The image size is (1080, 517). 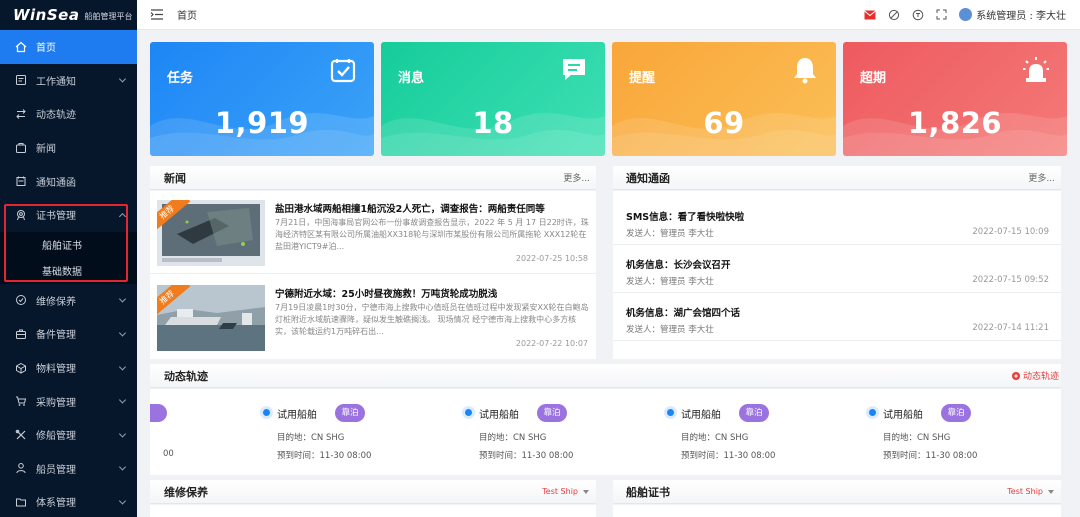 I want to click on sidebar-item-crew: 船员管理, so click(x=68, y=469).